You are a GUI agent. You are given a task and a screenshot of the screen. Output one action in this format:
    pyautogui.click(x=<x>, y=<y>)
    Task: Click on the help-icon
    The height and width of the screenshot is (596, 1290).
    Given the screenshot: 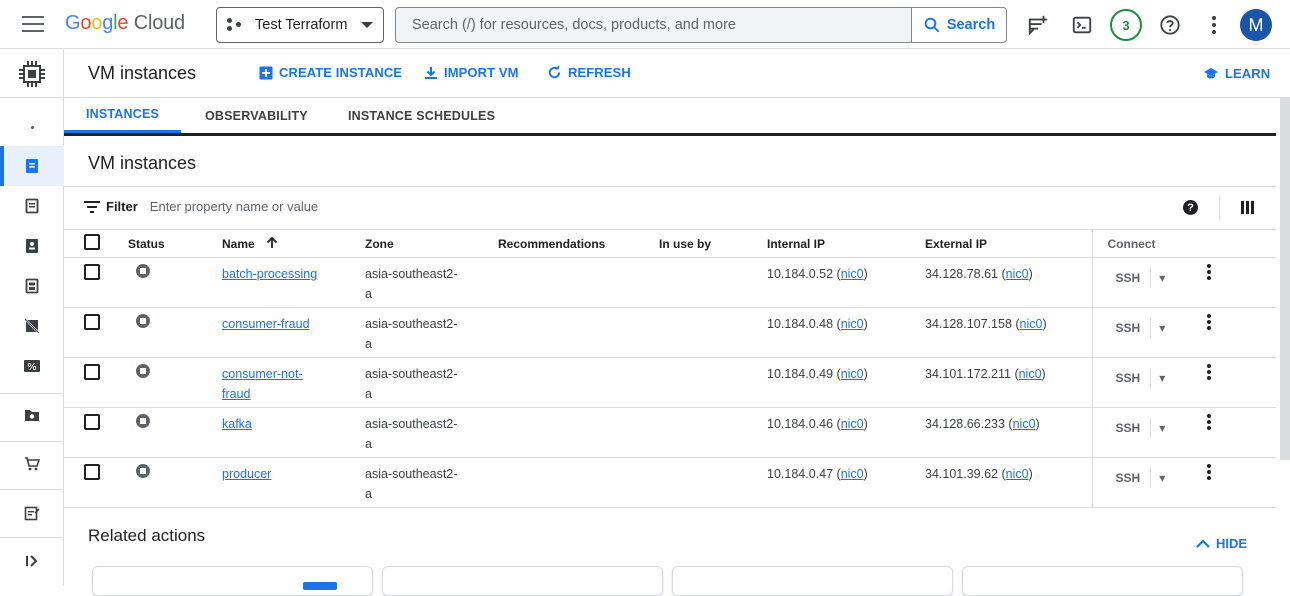 What is the action you would take?
    pyautogui.click(x=1170, y=25)
    